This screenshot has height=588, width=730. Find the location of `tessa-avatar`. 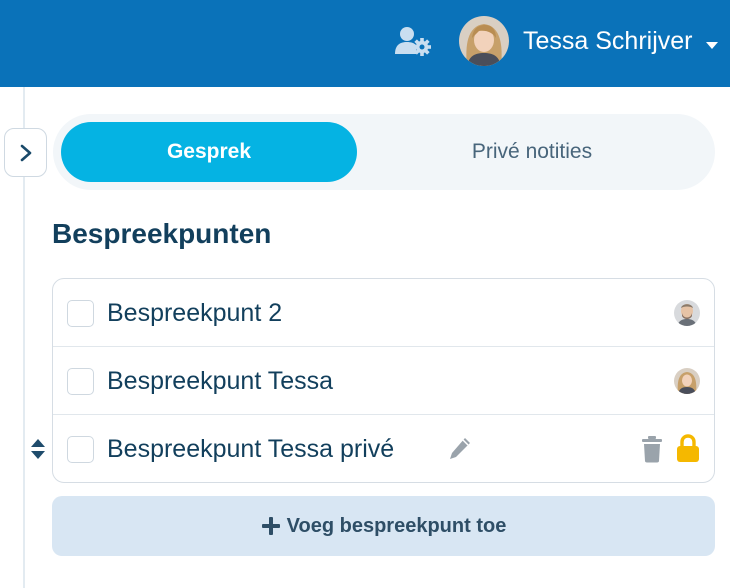

tessa-avatar is located at coordinates (687, 381).